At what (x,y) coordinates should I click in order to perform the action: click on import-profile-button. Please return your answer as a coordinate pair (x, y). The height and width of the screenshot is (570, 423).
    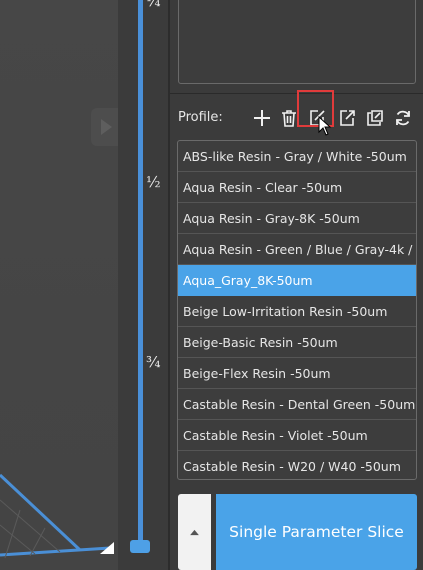
    Looking at the image, I should click on (375, 118).